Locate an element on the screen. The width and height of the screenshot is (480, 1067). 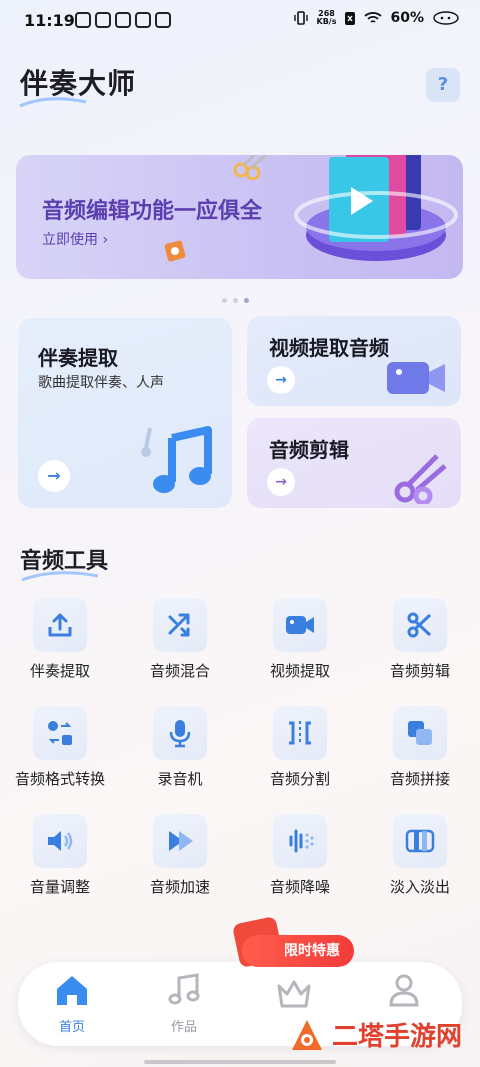
tool-audio-mix: 音频混合 is located at coordinates (180, 639).